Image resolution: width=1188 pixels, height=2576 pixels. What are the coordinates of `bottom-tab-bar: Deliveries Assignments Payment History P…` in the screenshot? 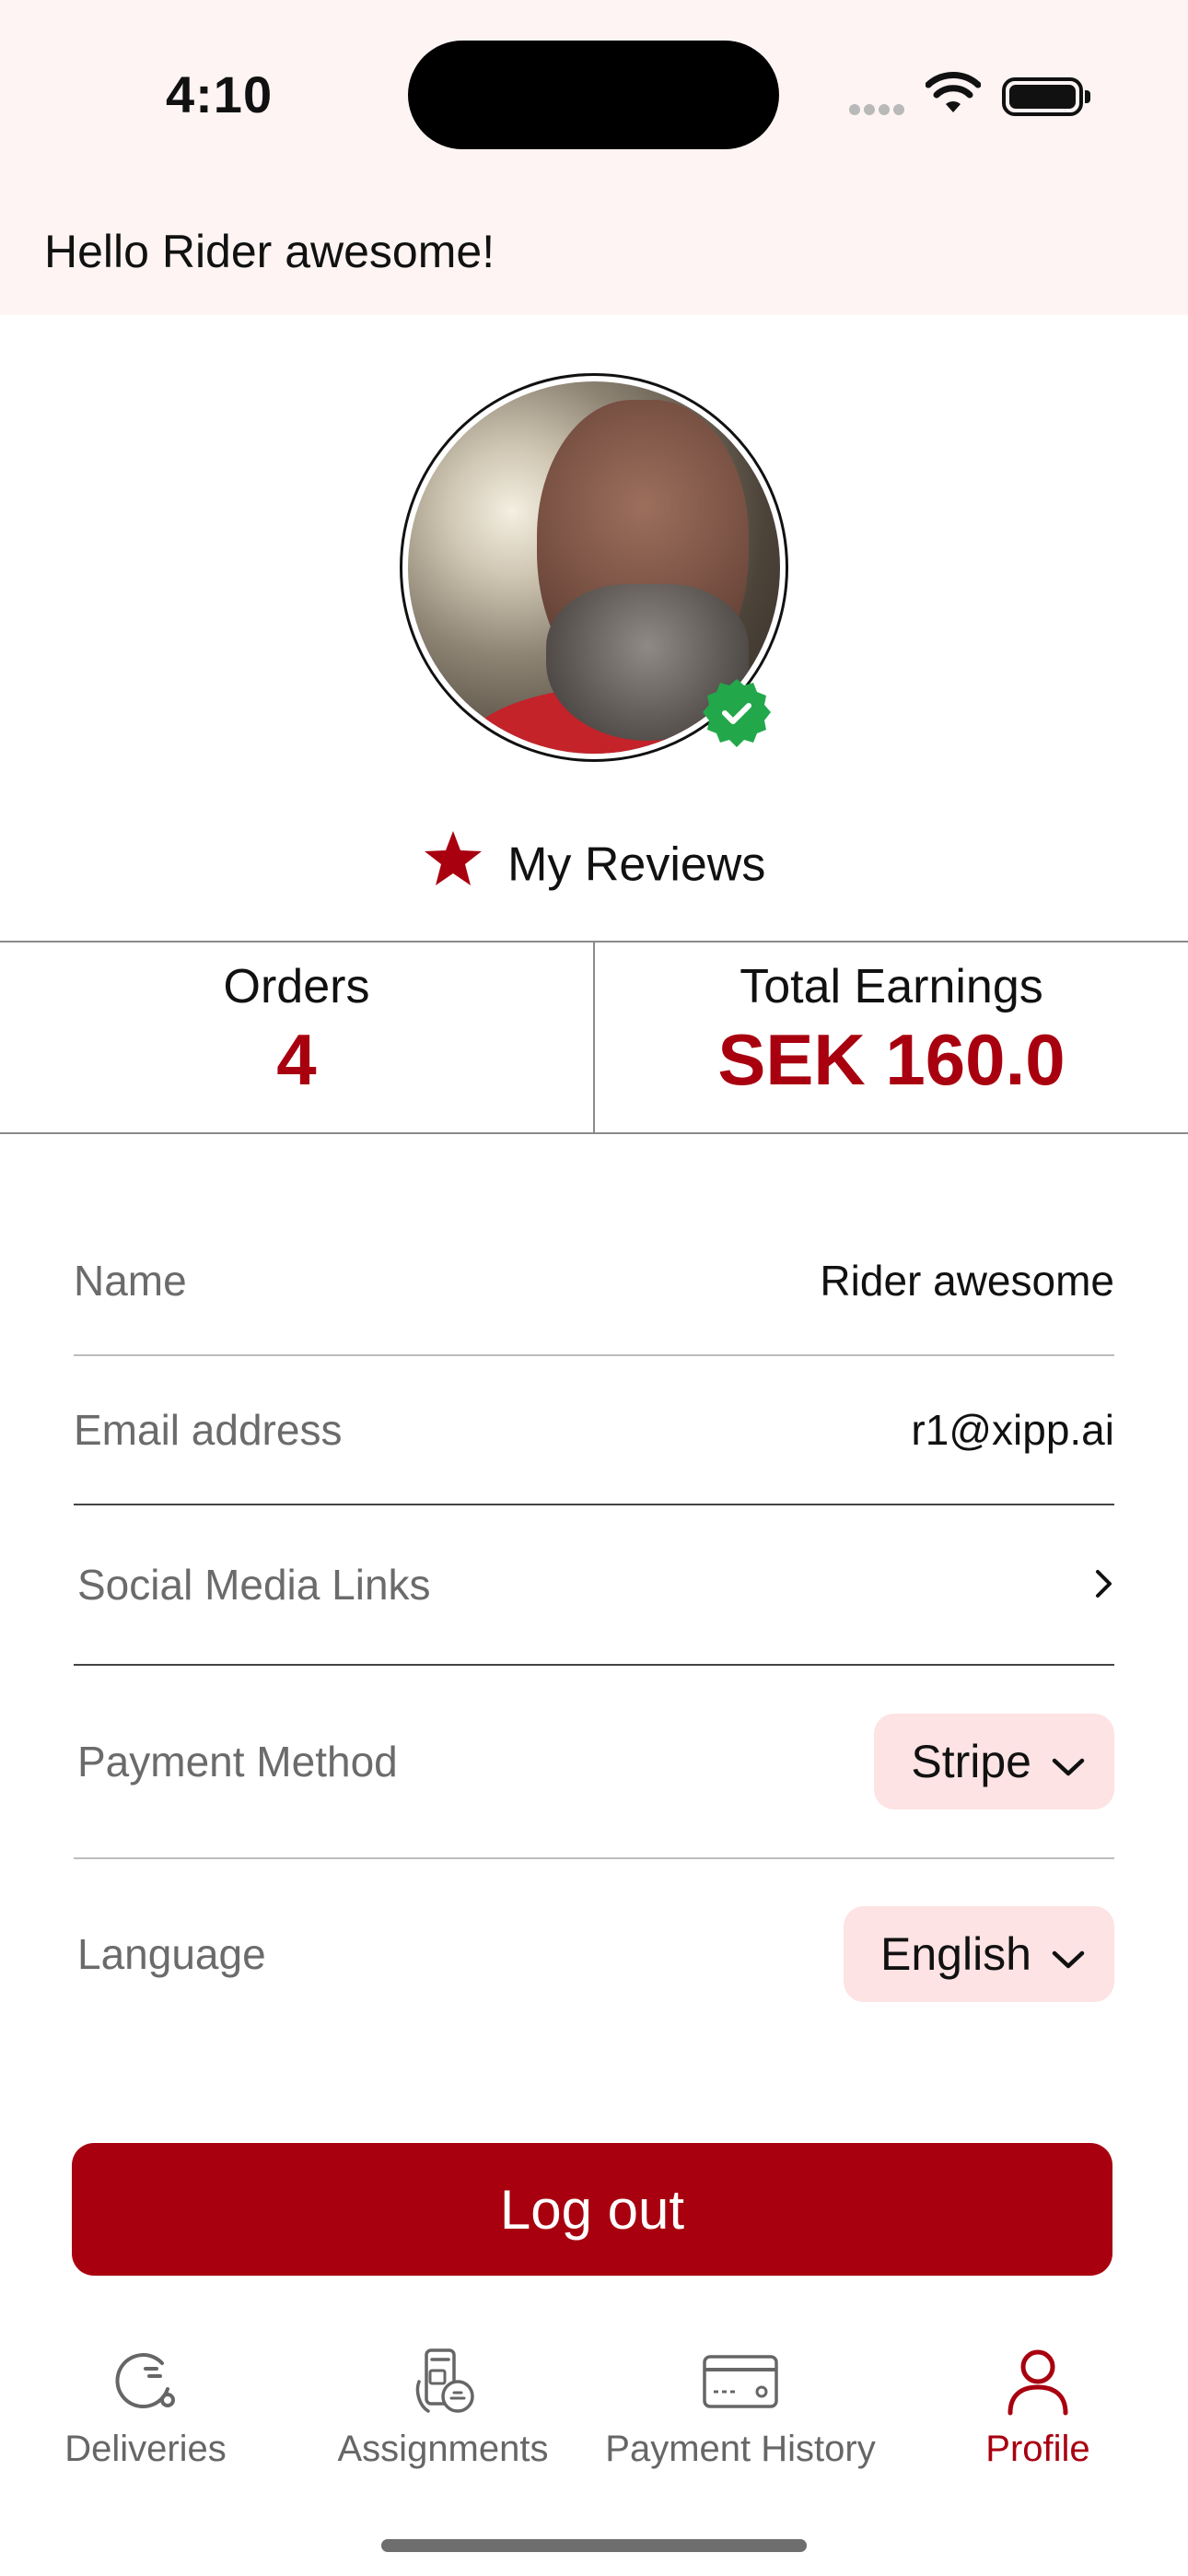 It's located at (594, 2418).